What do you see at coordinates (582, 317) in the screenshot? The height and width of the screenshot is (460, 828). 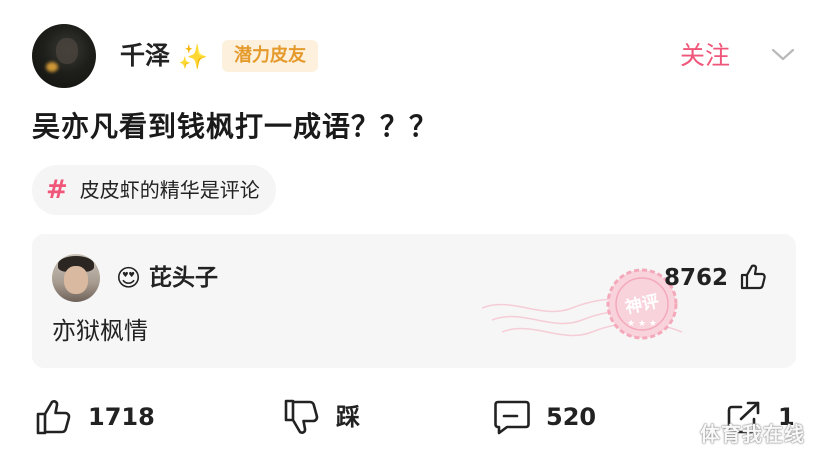 I see `stamp-wave-lines` at bounding box center [582, 317].